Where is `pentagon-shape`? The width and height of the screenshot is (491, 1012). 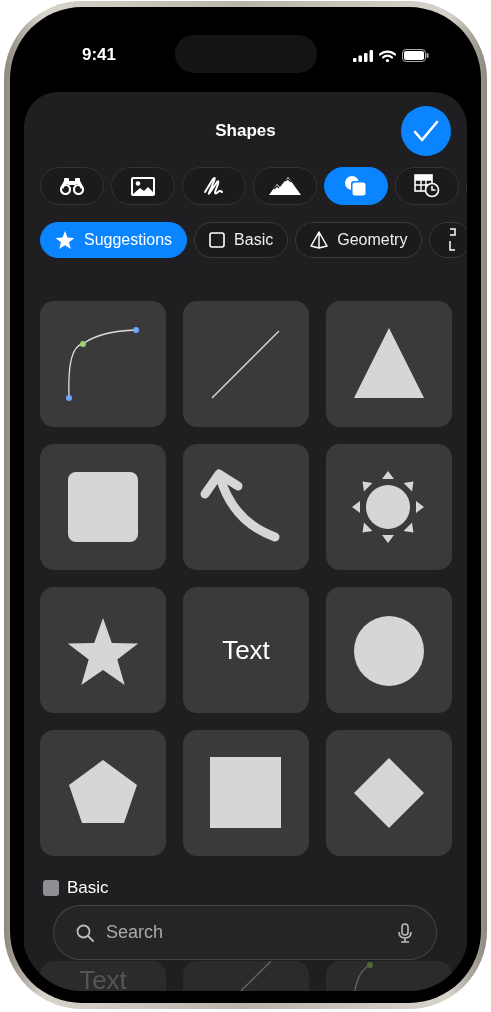
pentagon-shape is located at coordinates (103, 791).